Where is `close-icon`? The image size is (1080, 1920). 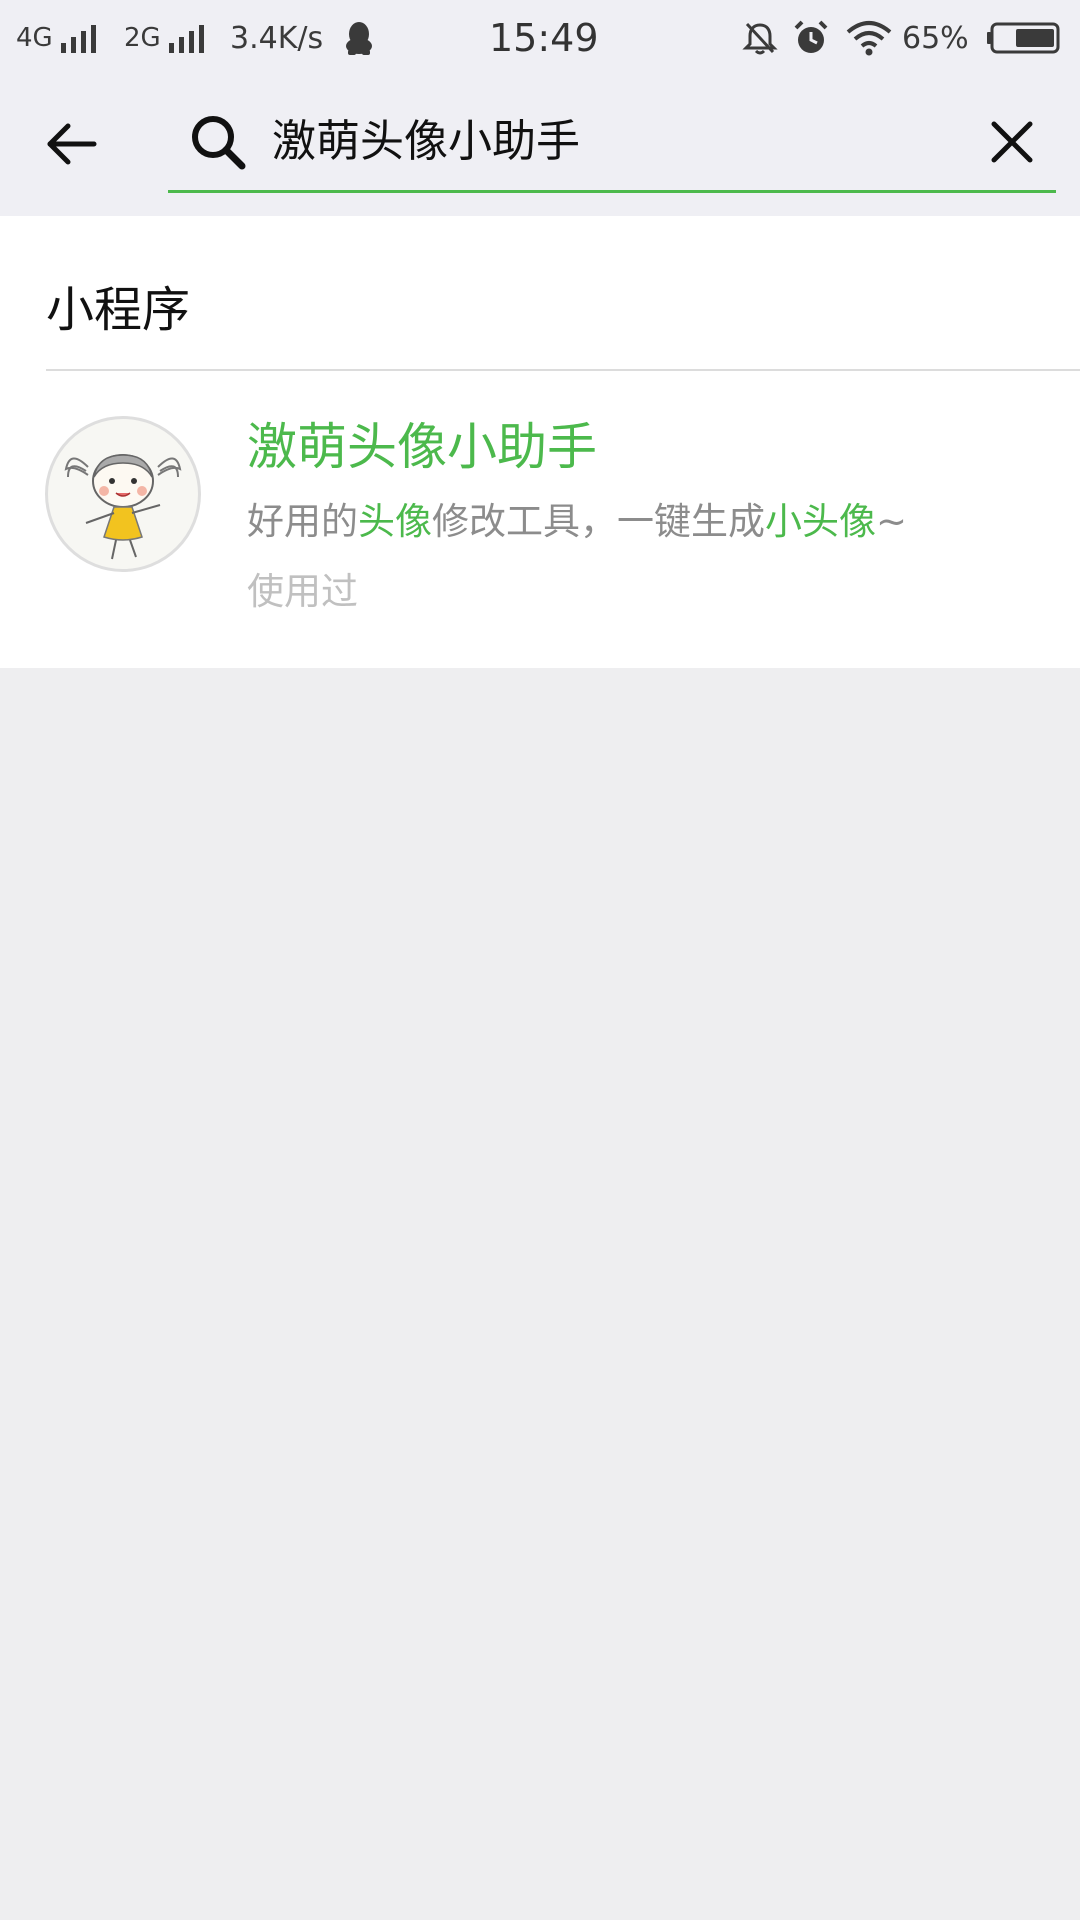 close-icon is located at coordinates (1012, 142).